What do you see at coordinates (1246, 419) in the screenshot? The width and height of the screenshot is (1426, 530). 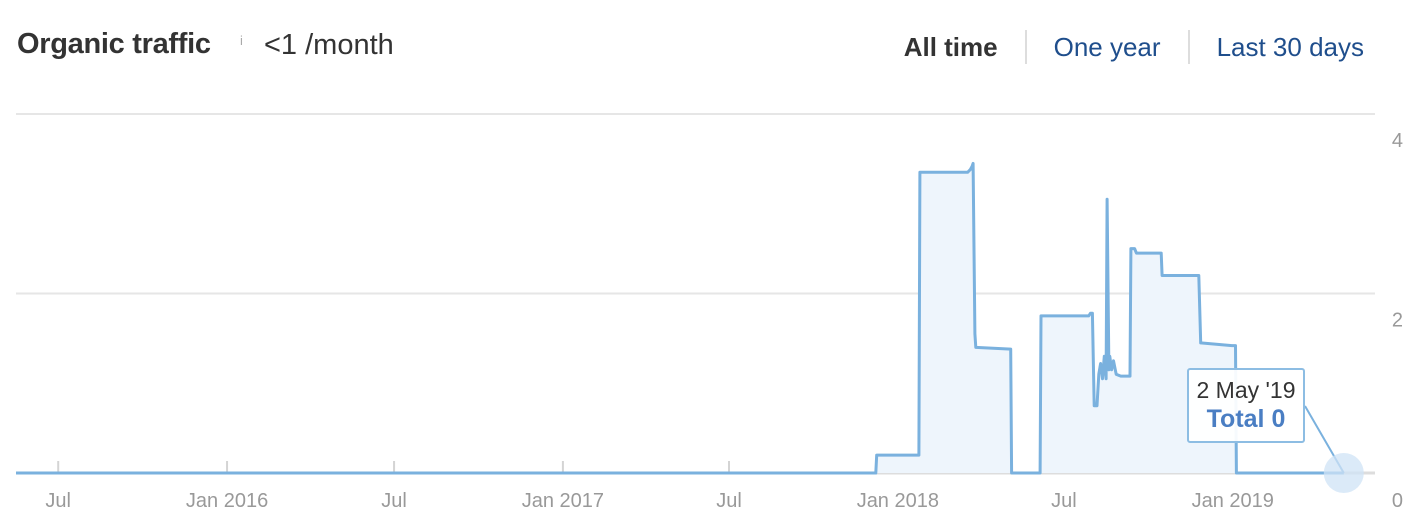 I see `tooltip-total: Total 0` at bounding box center [1246, 419].